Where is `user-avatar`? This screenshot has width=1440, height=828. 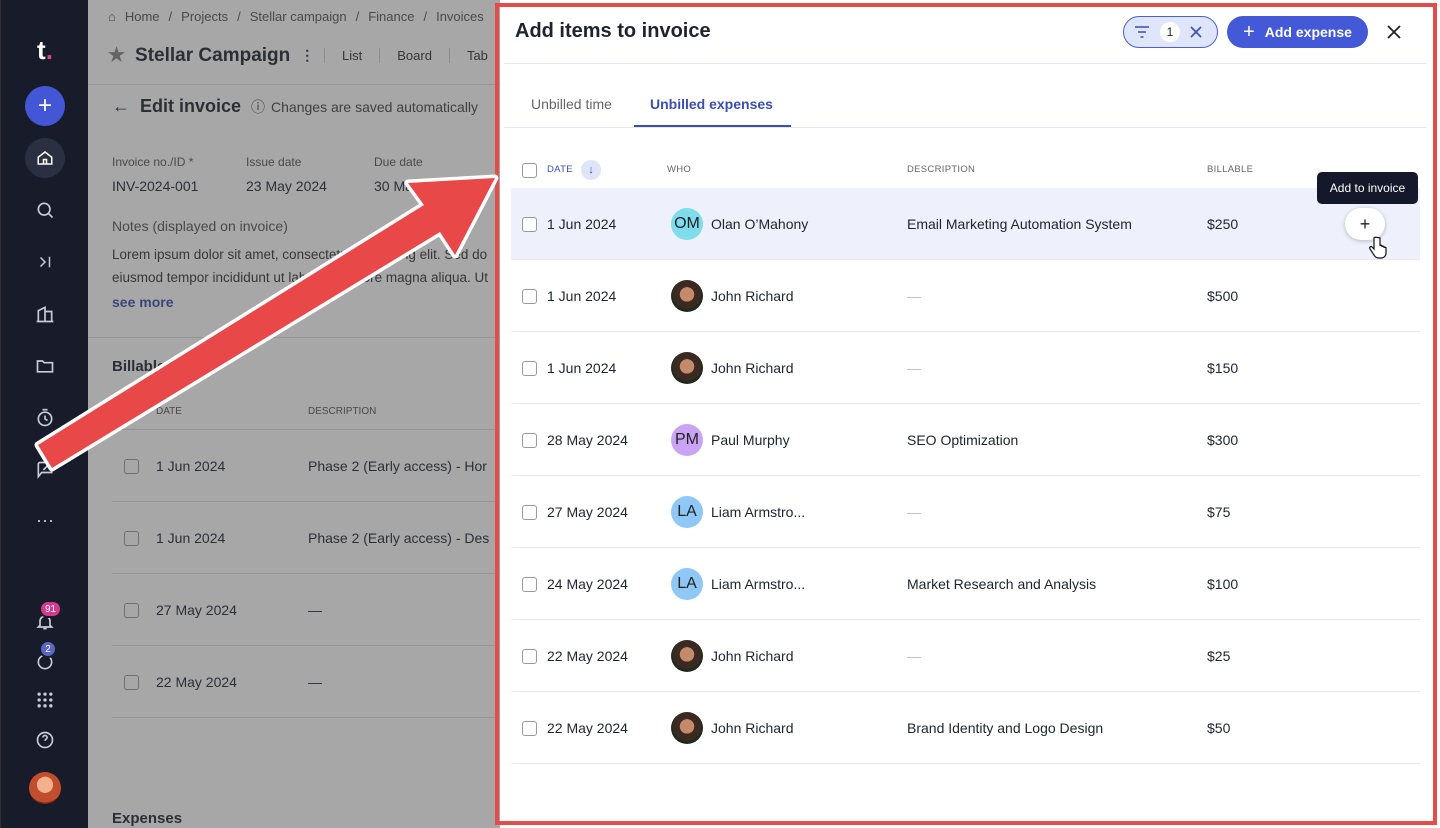
user-avatar is located at coordinates (45, 788).